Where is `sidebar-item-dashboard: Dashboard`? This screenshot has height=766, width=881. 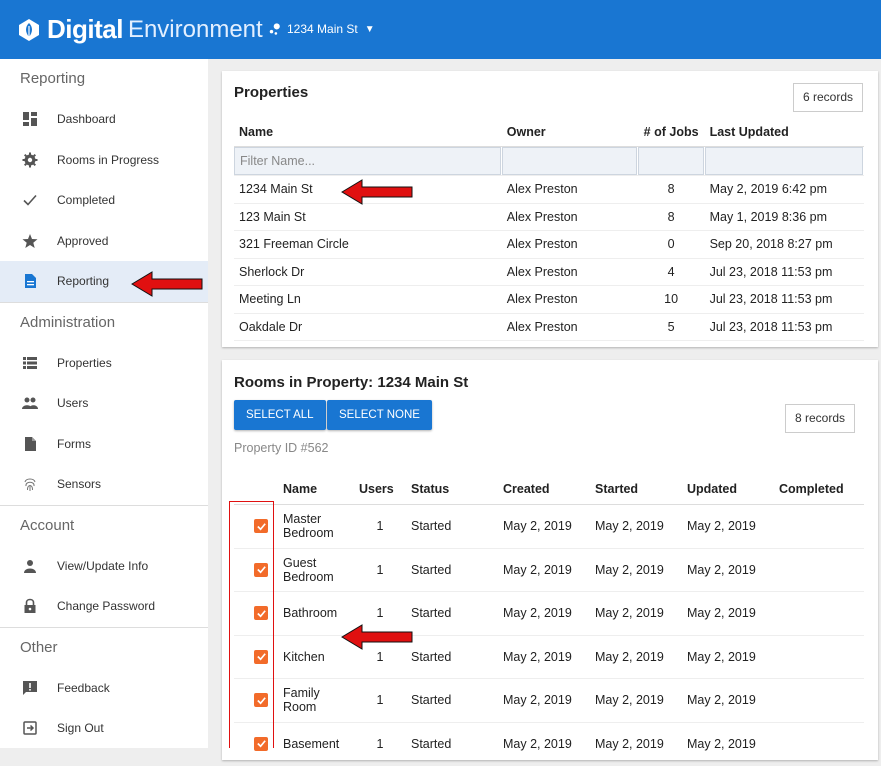
sidebar-item-dashboard: Dashboard is located at coordinates (104, 119).